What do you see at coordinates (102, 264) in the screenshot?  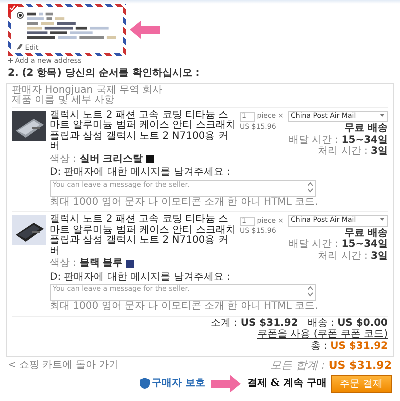 I see `color-value: 블랙 블루` at bounding box center [102, 264].